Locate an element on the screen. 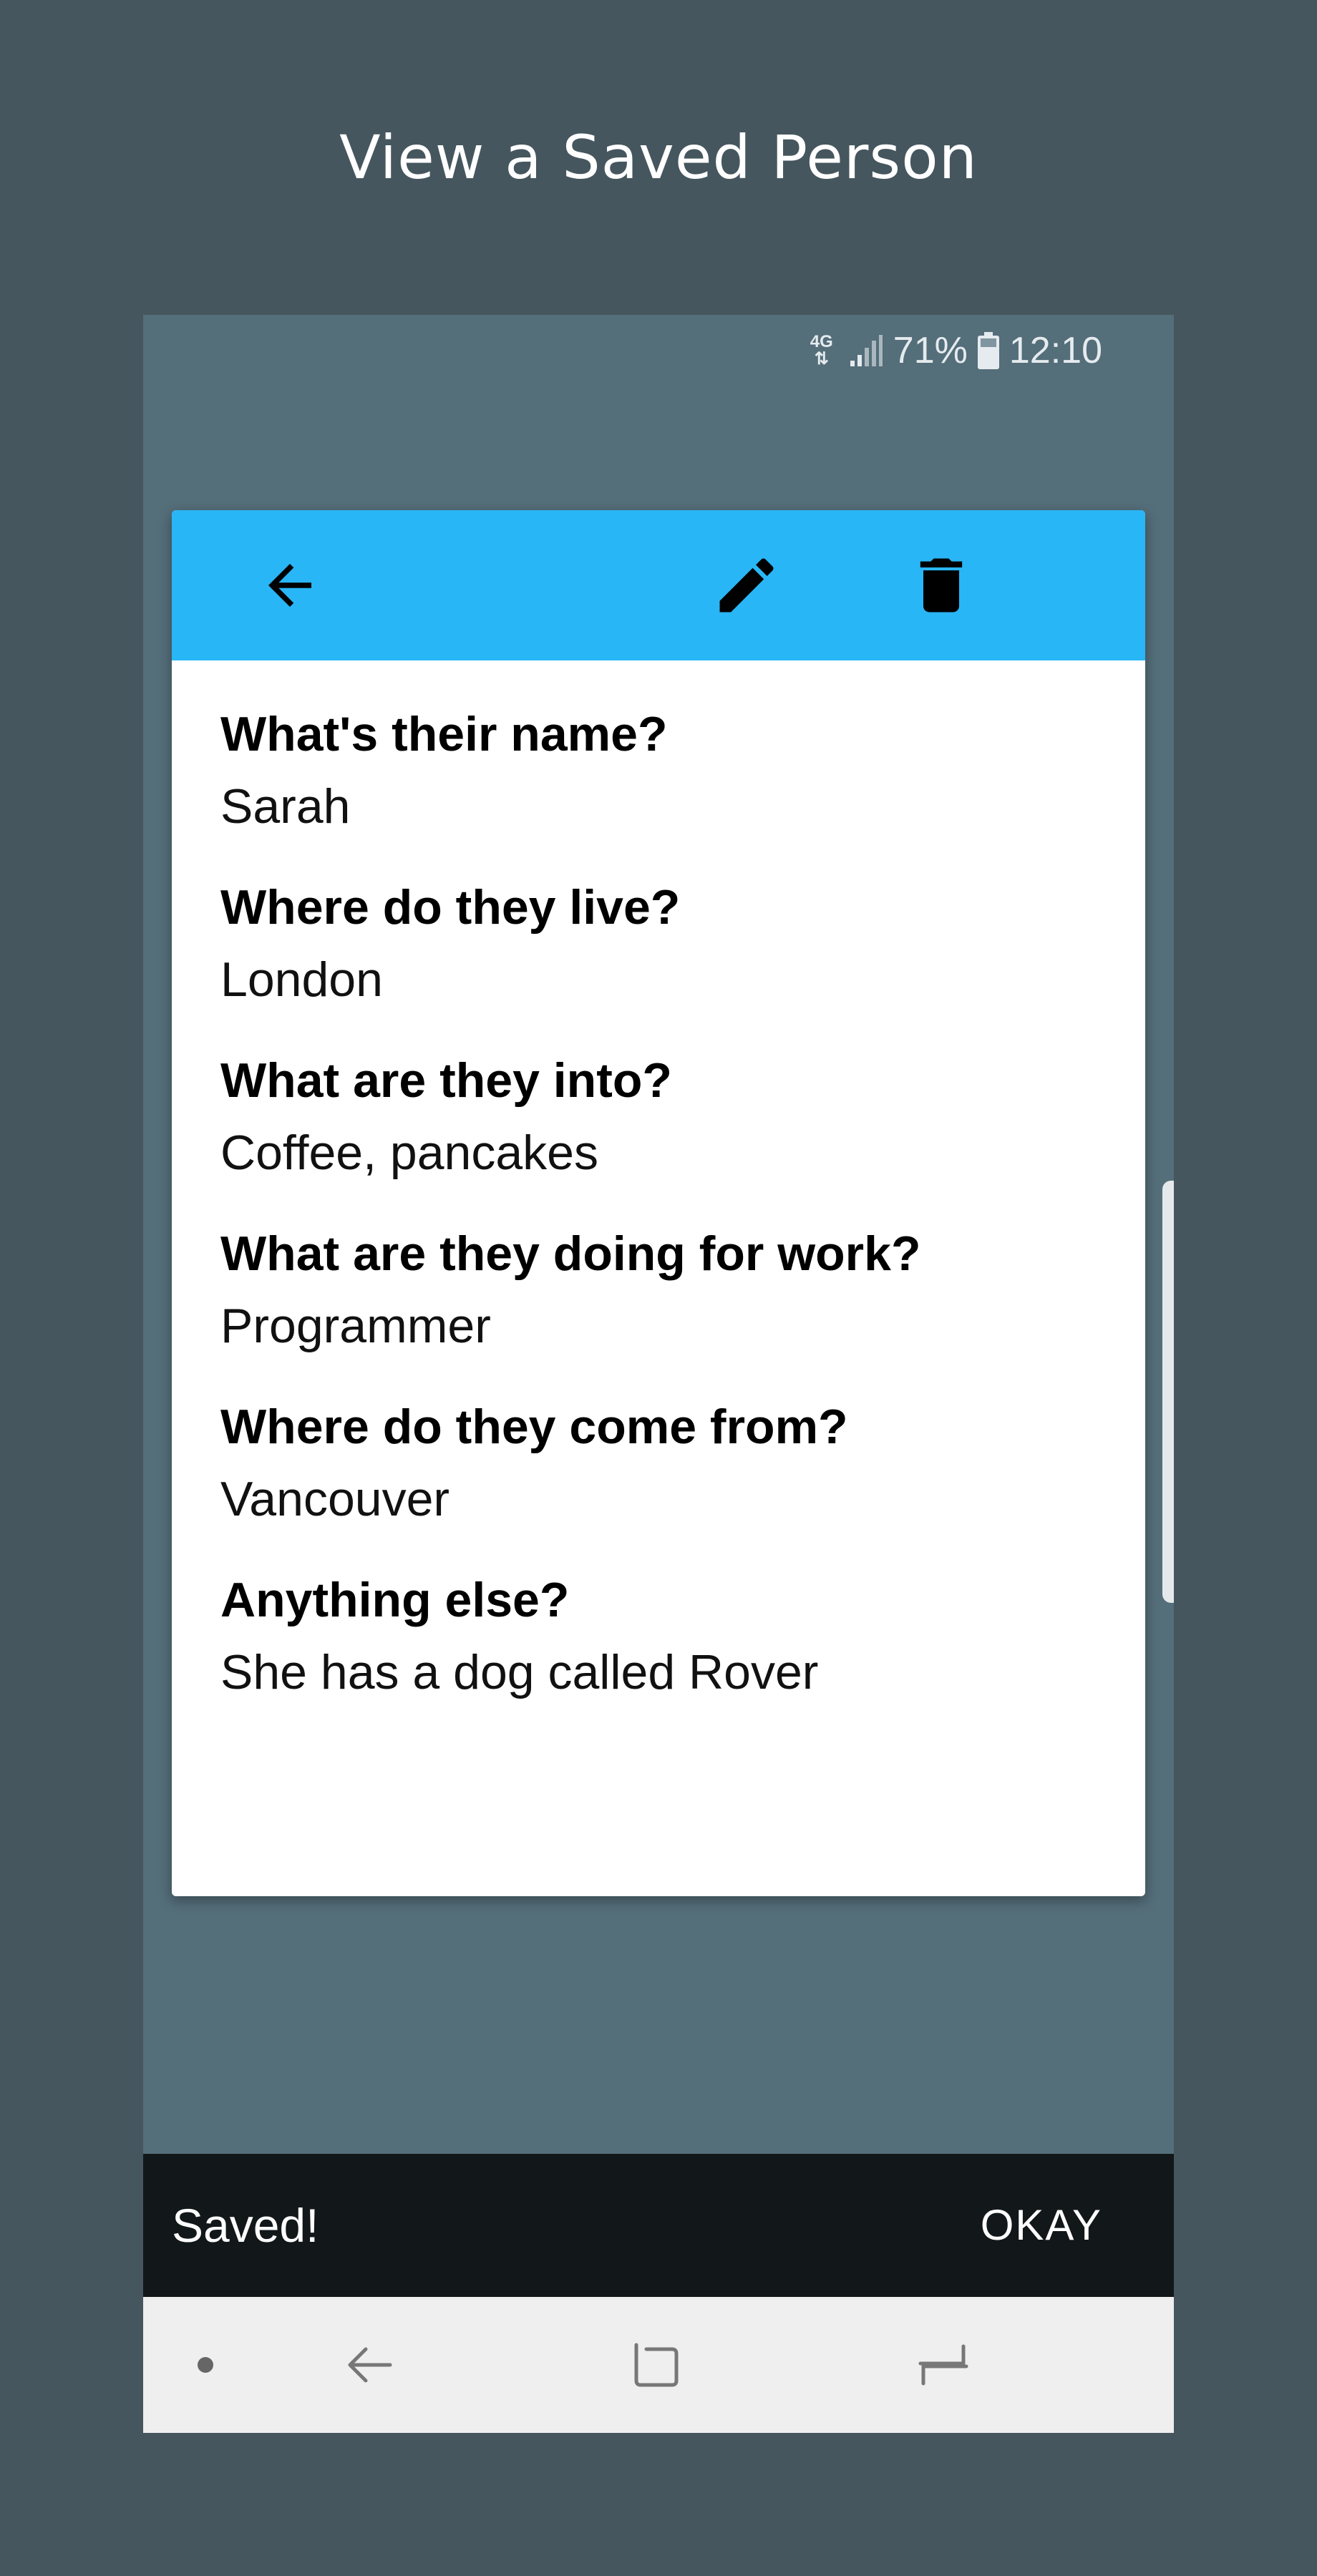 This screenshot has height=2576, width=1317. question-label: Where do they live? is located at coordinates (450, 907).